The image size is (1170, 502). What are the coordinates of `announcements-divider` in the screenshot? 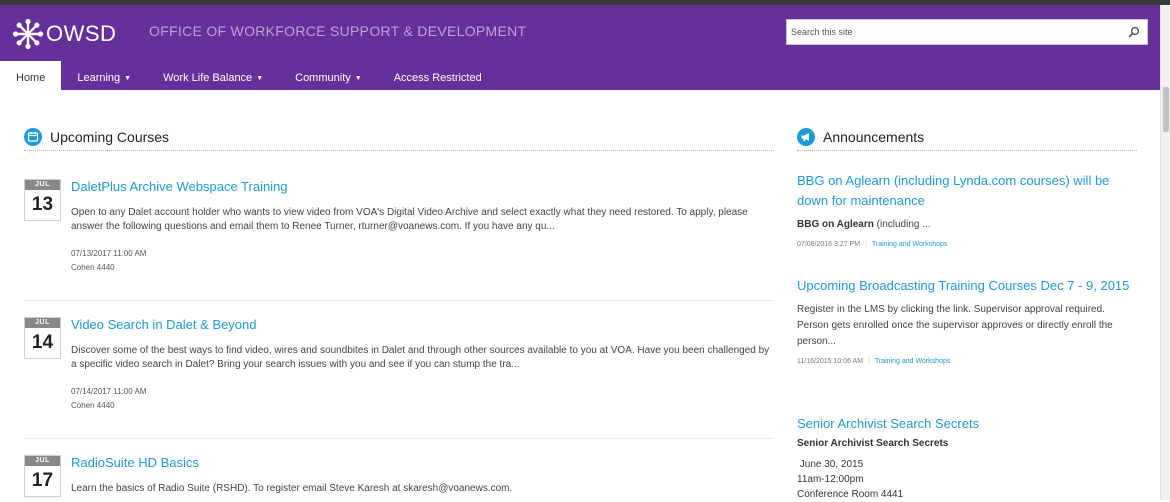 It's located at (967, 150).